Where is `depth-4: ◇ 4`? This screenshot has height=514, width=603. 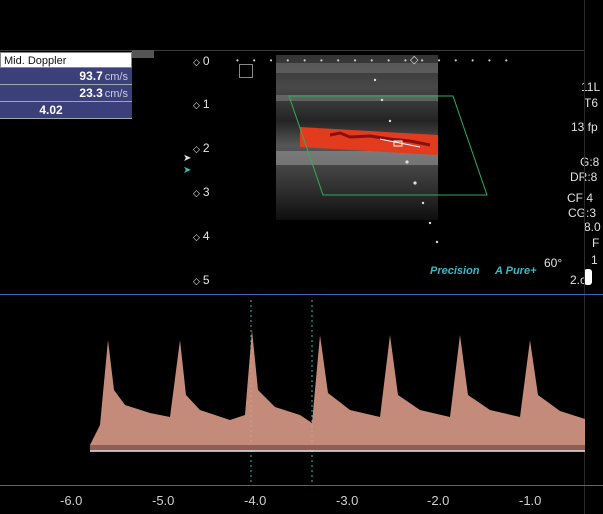
depth-4: ◇ 4 is located at coordinates (201, 236).